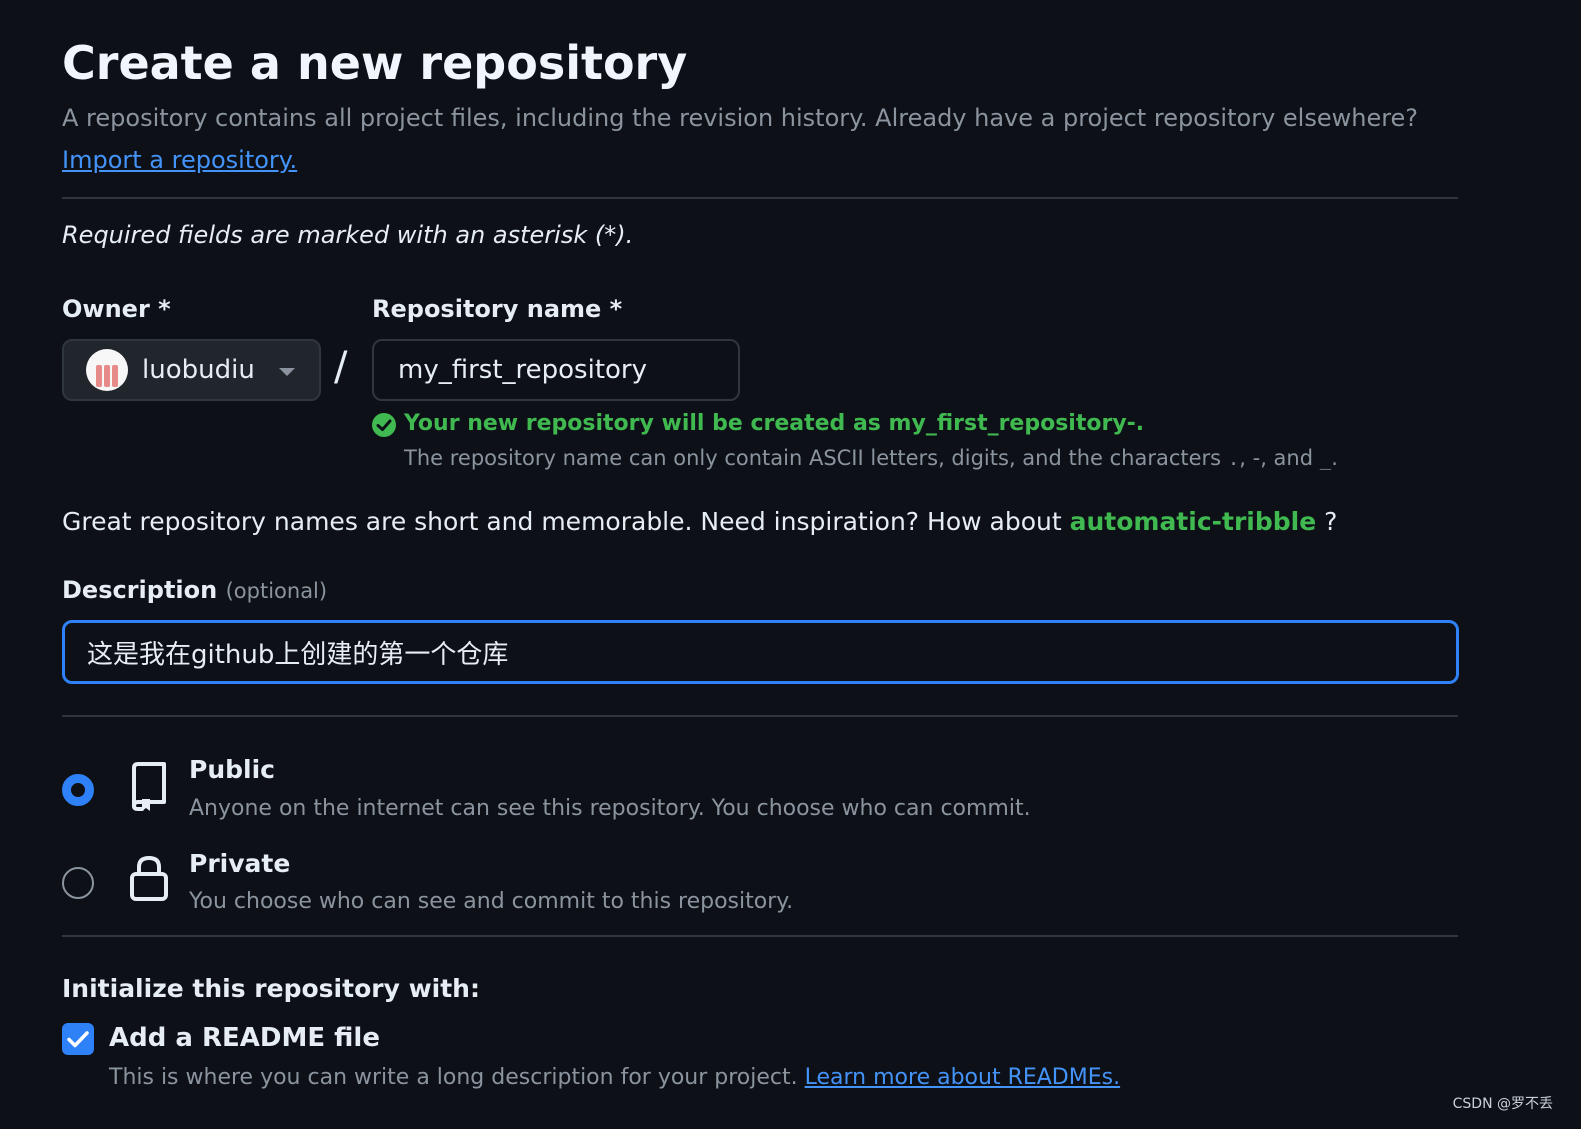 This screenshot has width=1581, height=1129. Describe the element at coordinates (556, 370) in the screenshot. I see `repository-name-input` at that location.